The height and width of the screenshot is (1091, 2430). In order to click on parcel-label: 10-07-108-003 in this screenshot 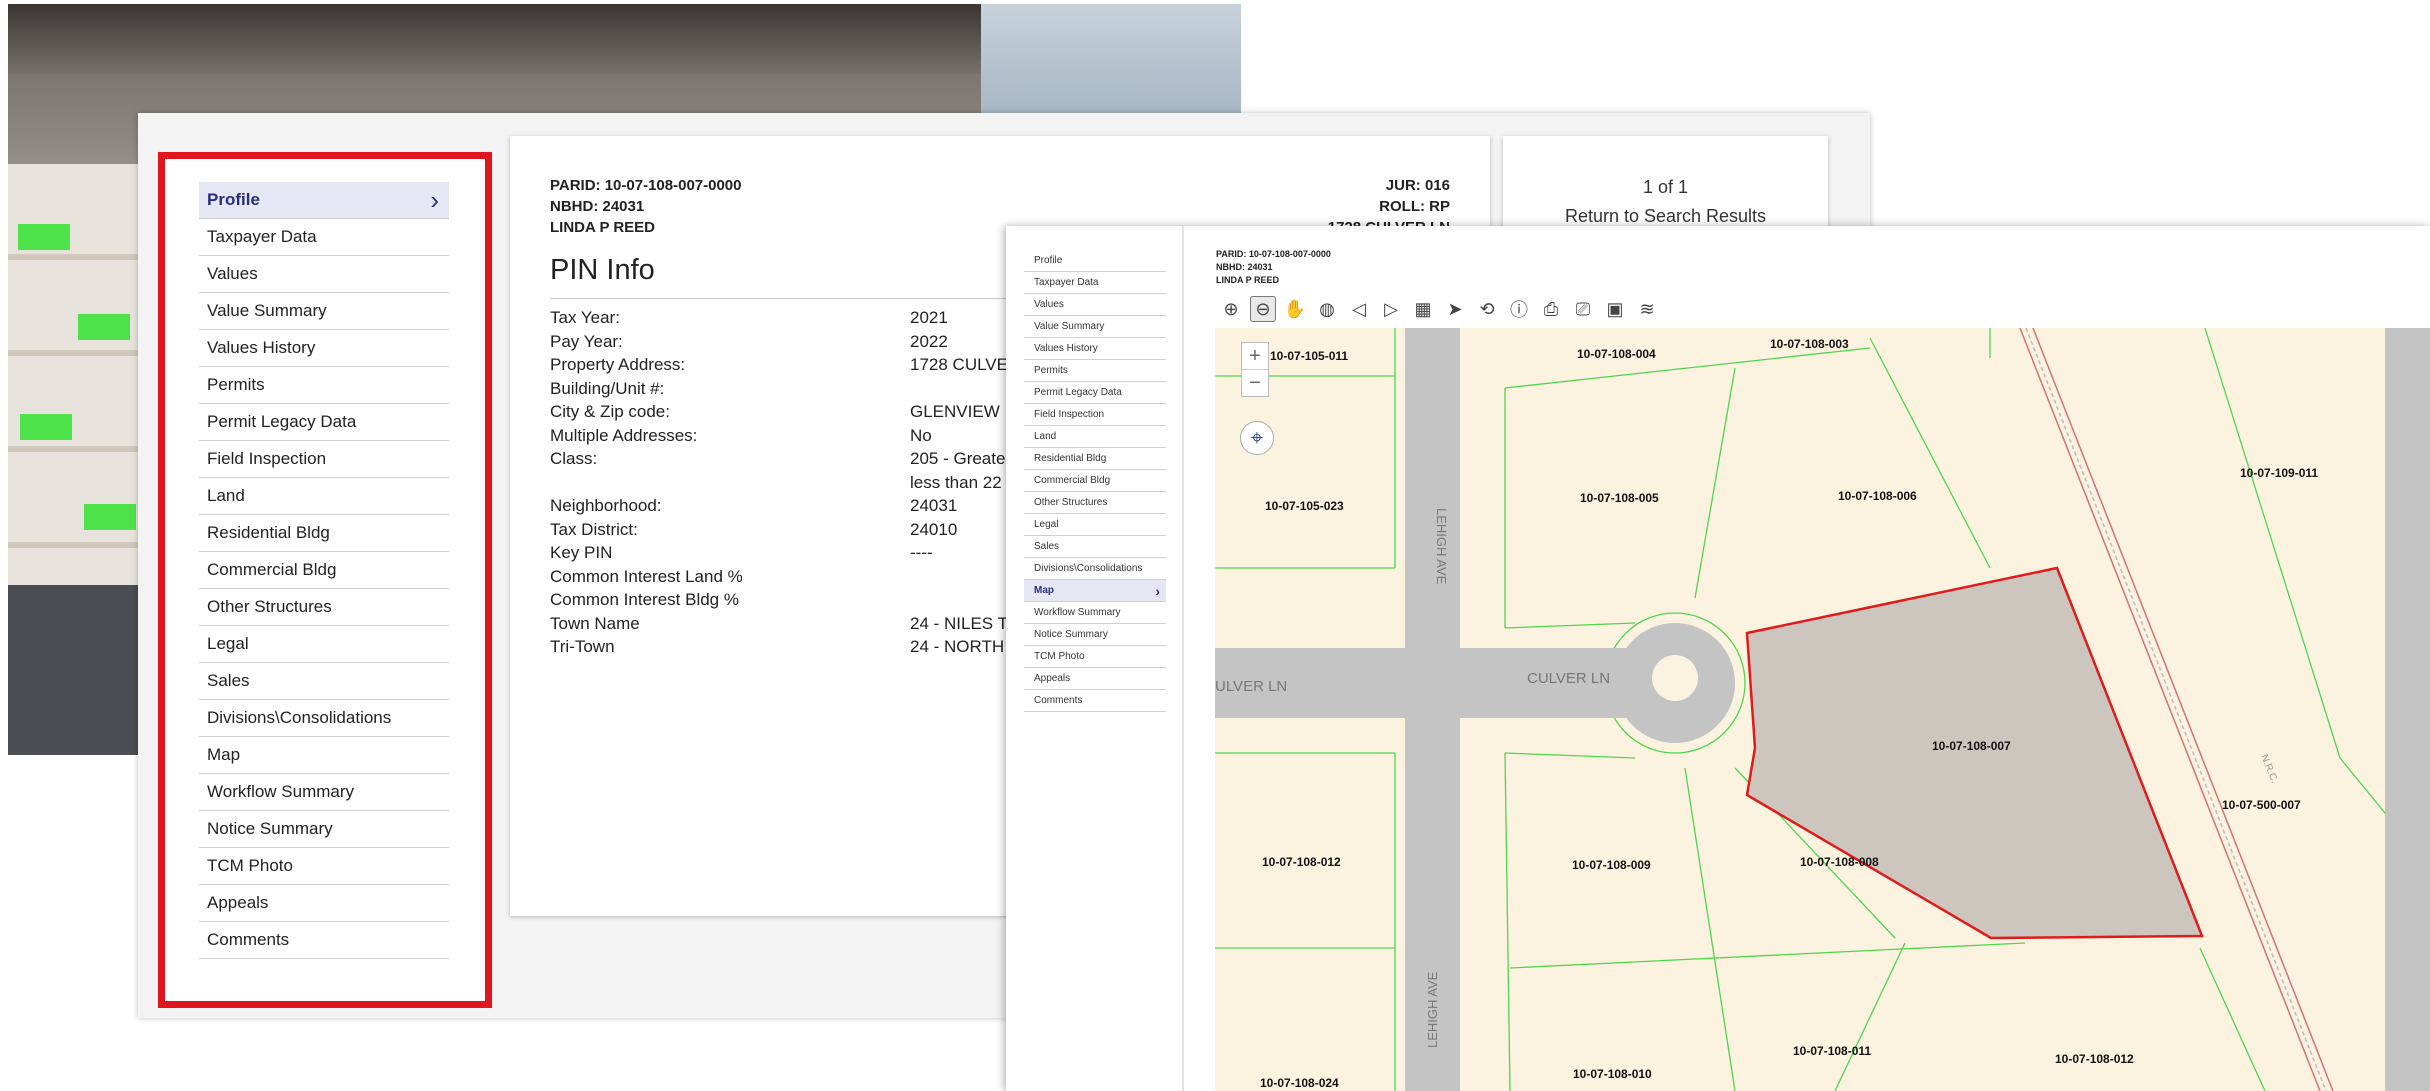, I will do `click(1809, 344)`.